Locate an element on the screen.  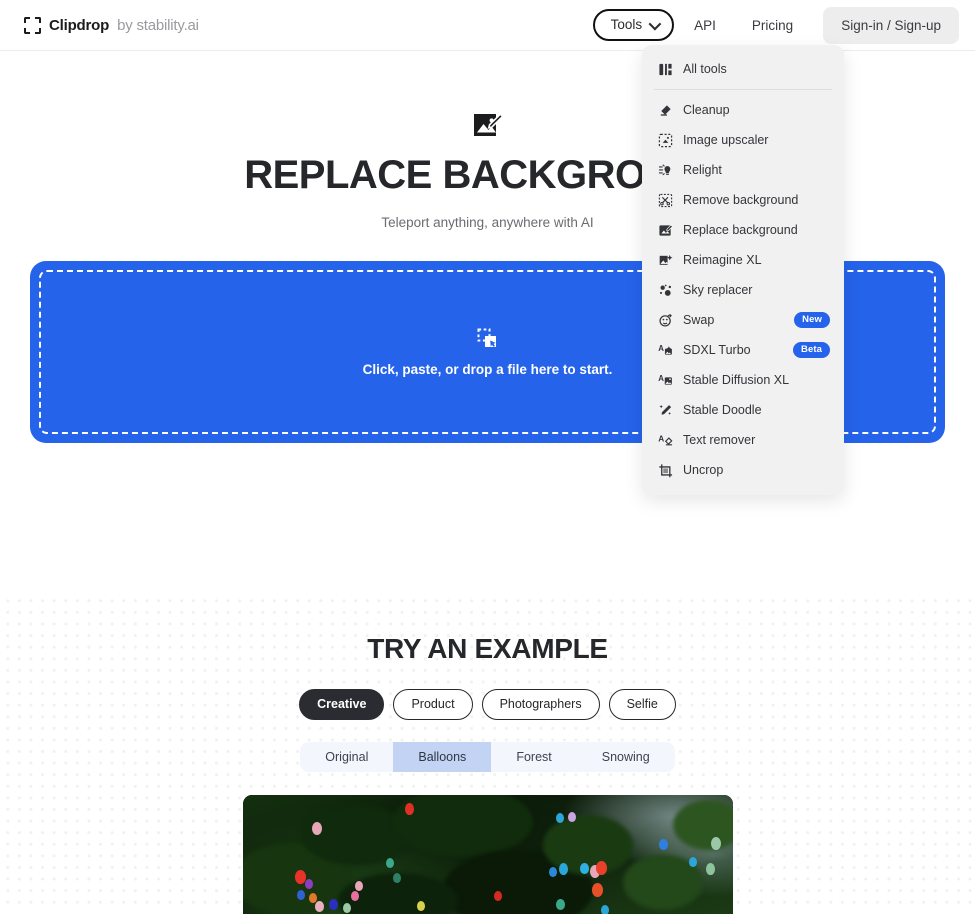
dropdown-item-image-upscaler: Image upscaler is located at coordinates (743, 140).